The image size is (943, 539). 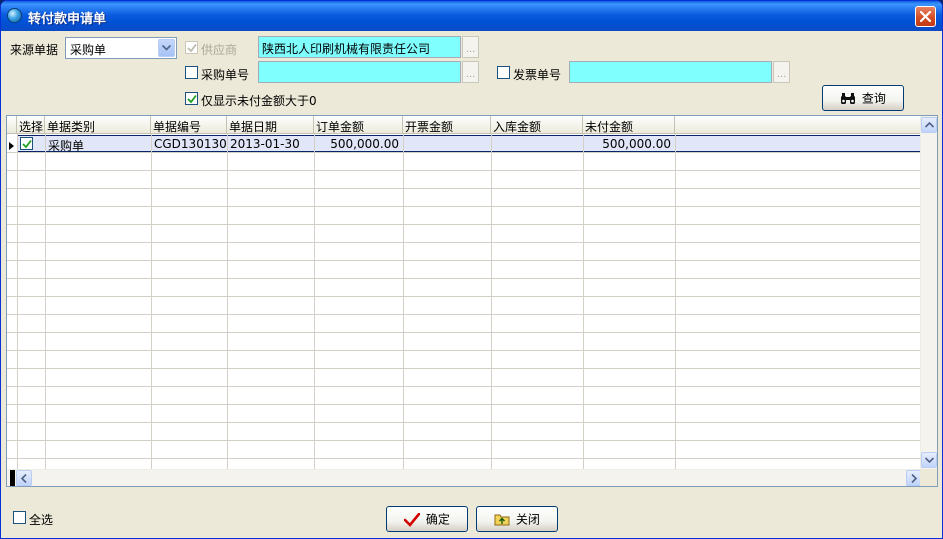 I want to click on scroll-left-button, so click(x=24, y=478).